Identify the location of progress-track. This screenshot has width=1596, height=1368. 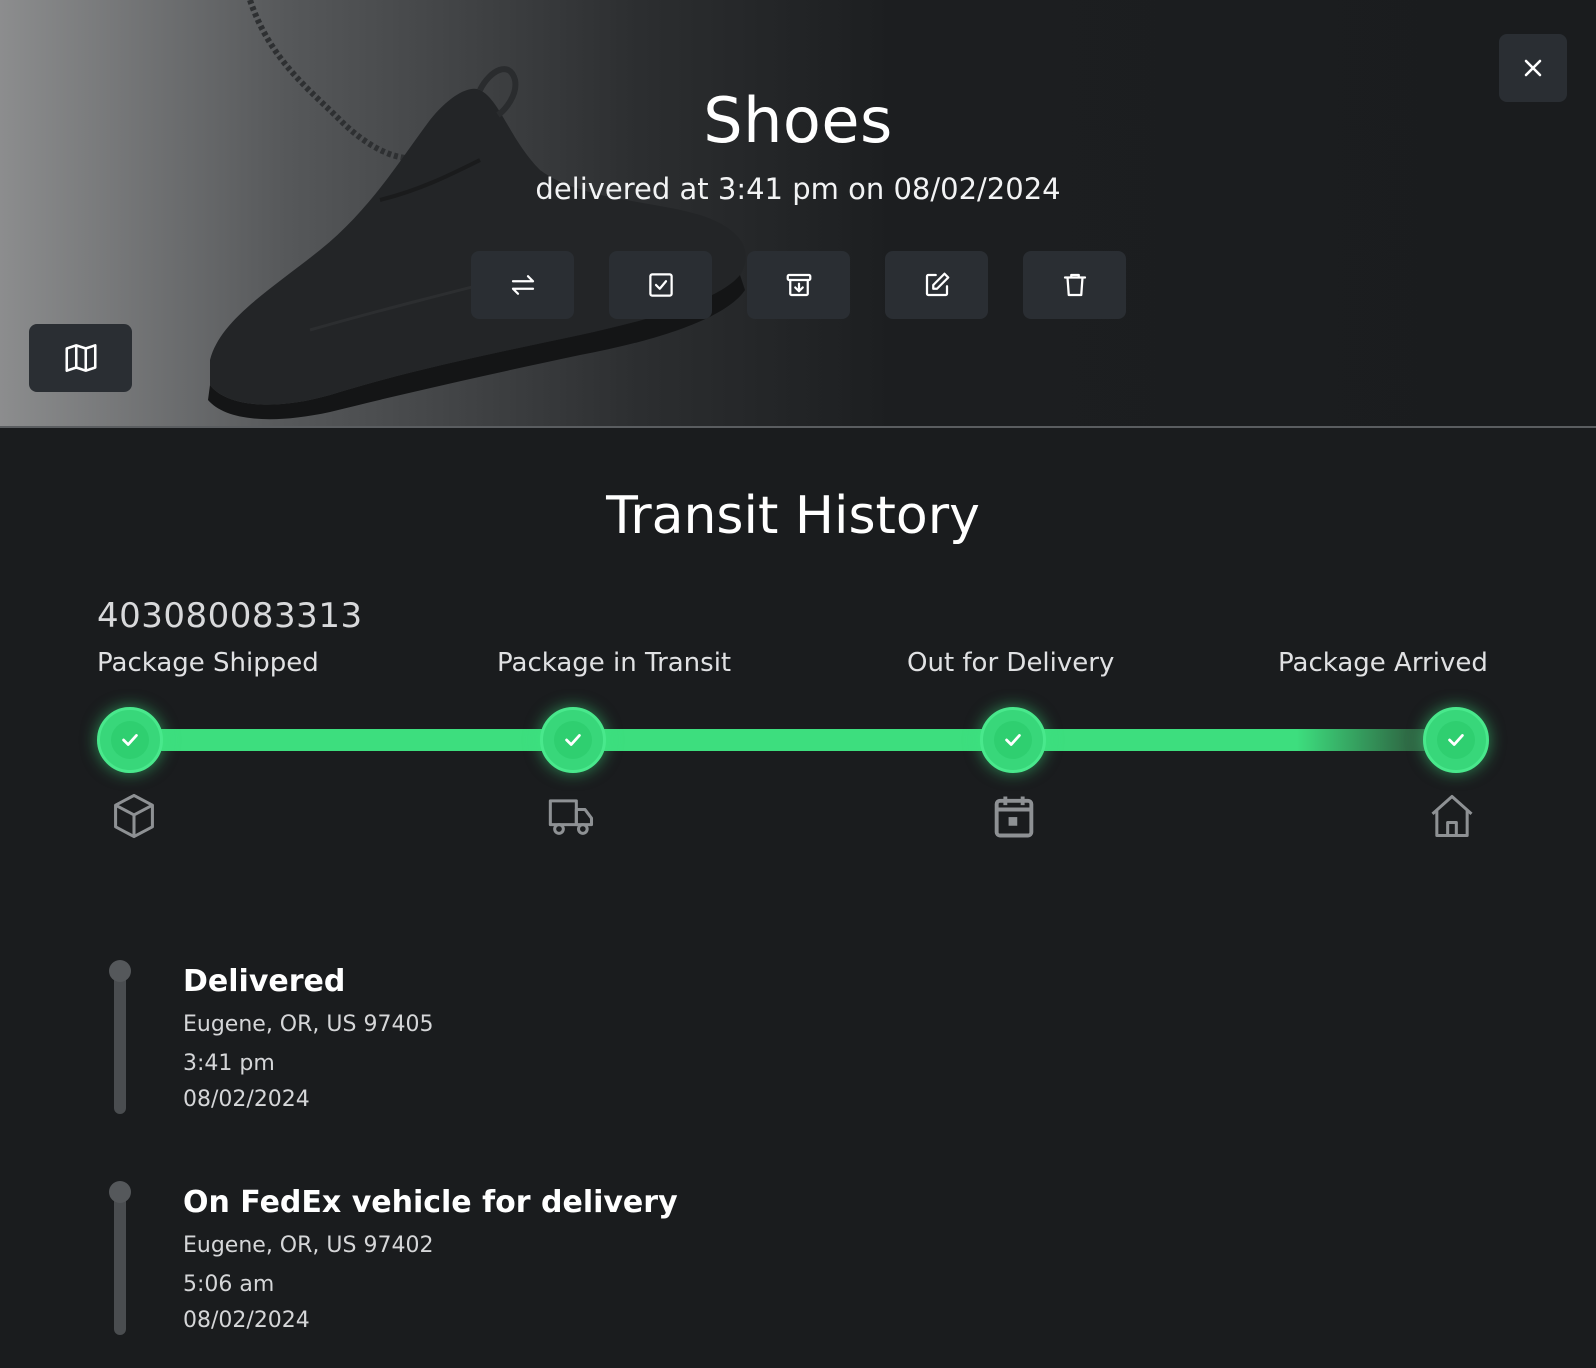
(793, 740).